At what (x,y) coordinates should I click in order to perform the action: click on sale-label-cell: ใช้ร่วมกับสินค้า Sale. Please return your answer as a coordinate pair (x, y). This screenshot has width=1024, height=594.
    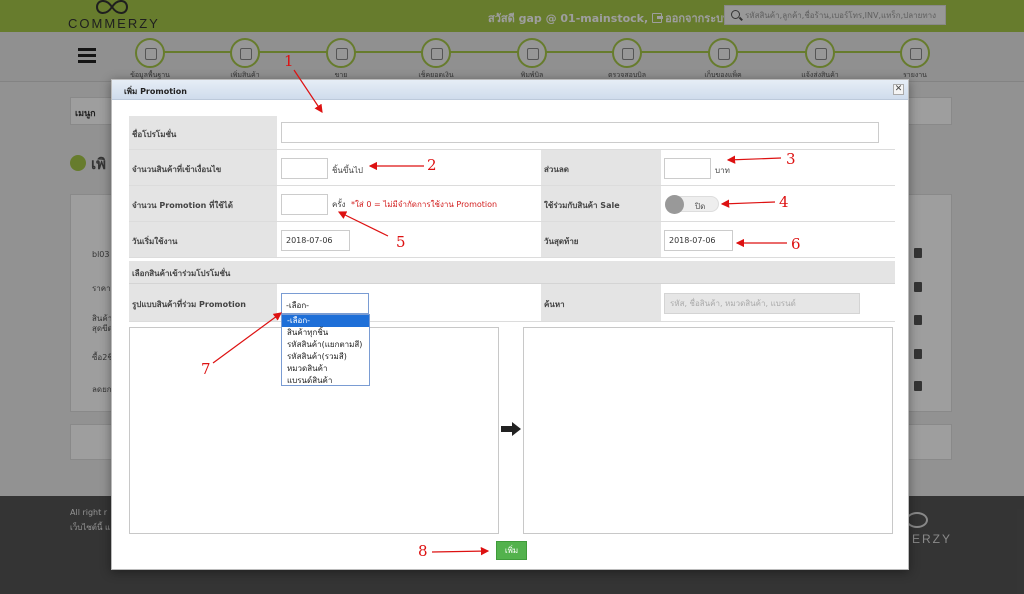
    Looking at the image, I should click on (601, 203).